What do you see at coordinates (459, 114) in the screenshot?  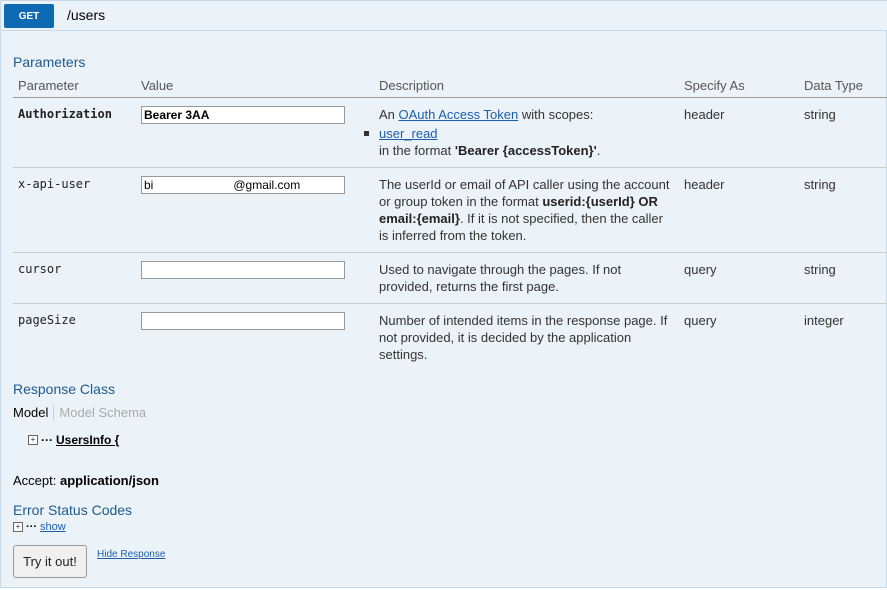 I see `oauth-token-link: OAuth Access Token` at bounding box center [459, 114].